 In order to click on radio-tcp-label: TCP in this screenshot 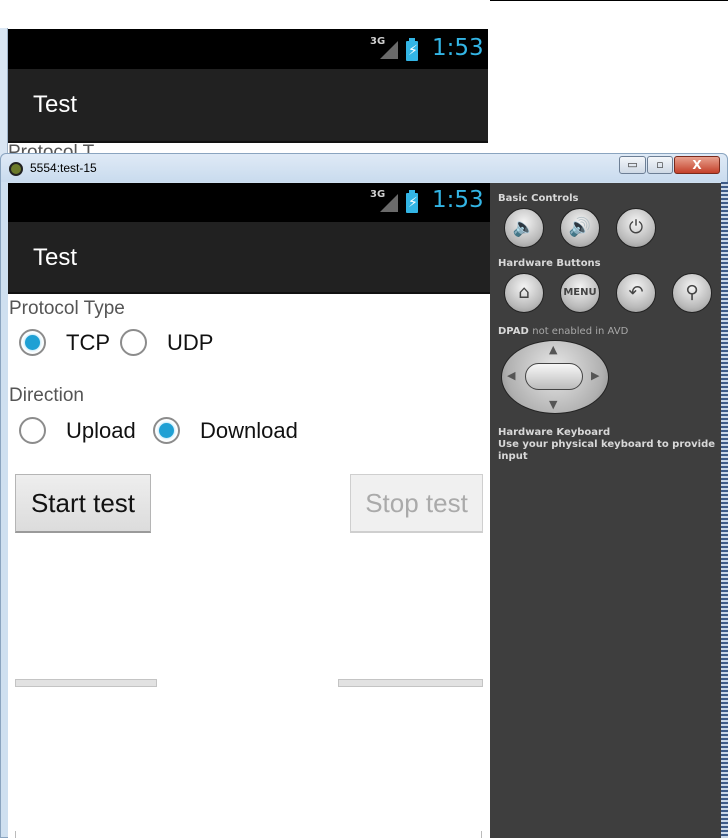, I will do `click(88, 343)`.